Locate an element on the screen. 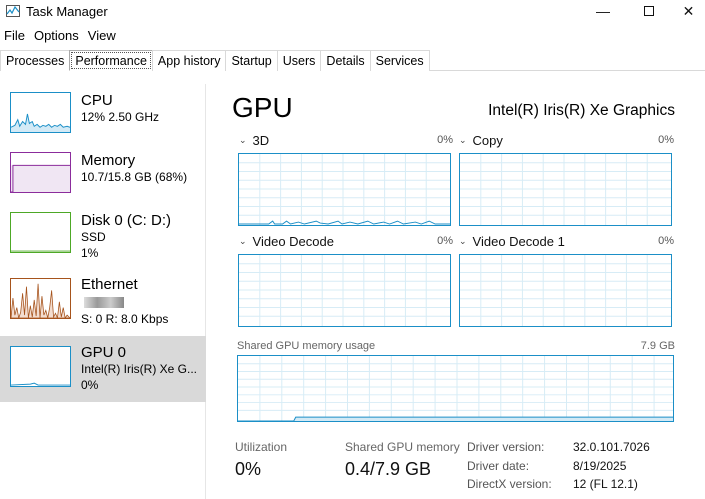 This screenshot has width=705, height=499. engine-pct-copy: 0% is located at coordinates (666, 140).